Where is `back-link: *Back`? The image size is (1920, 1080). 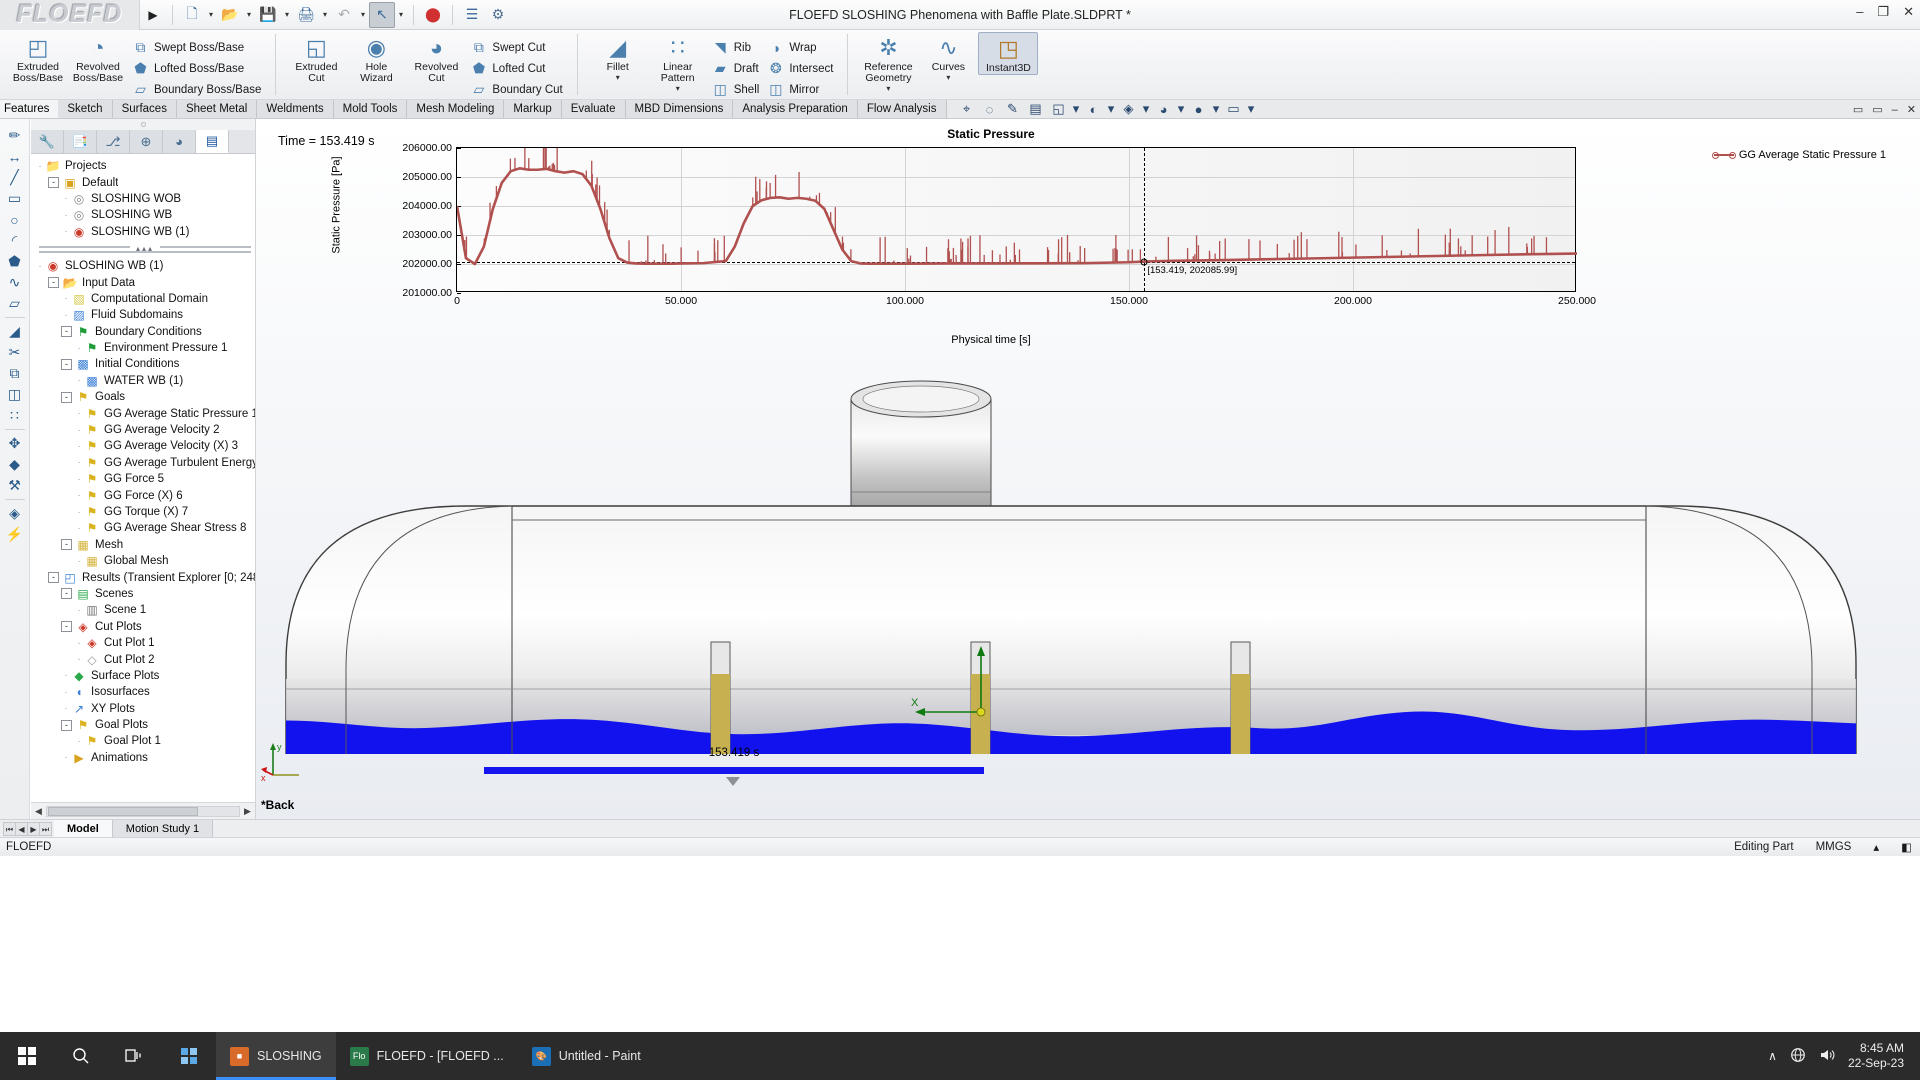 back-link: *Back is located at coordinates (277, 805).